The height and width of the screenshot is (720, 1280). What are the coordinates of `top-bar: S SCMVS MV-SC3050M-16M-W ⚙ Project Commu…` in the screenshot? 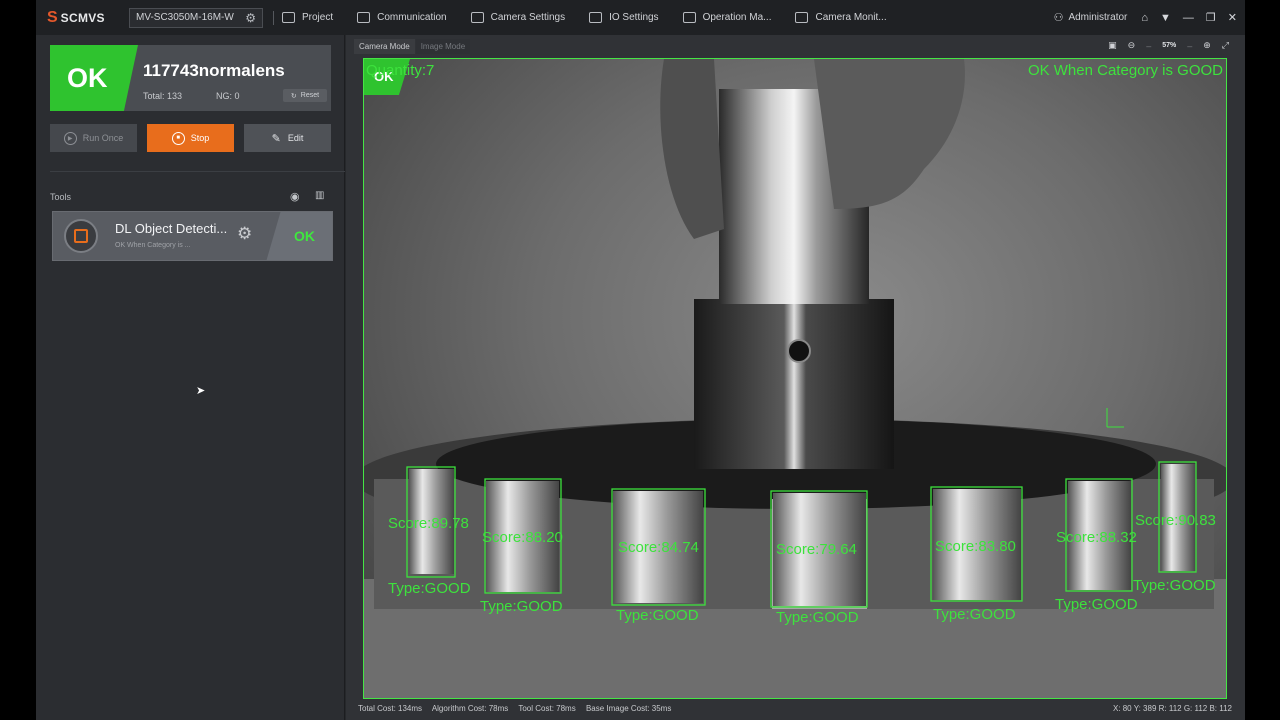 It's located at (640, 17).